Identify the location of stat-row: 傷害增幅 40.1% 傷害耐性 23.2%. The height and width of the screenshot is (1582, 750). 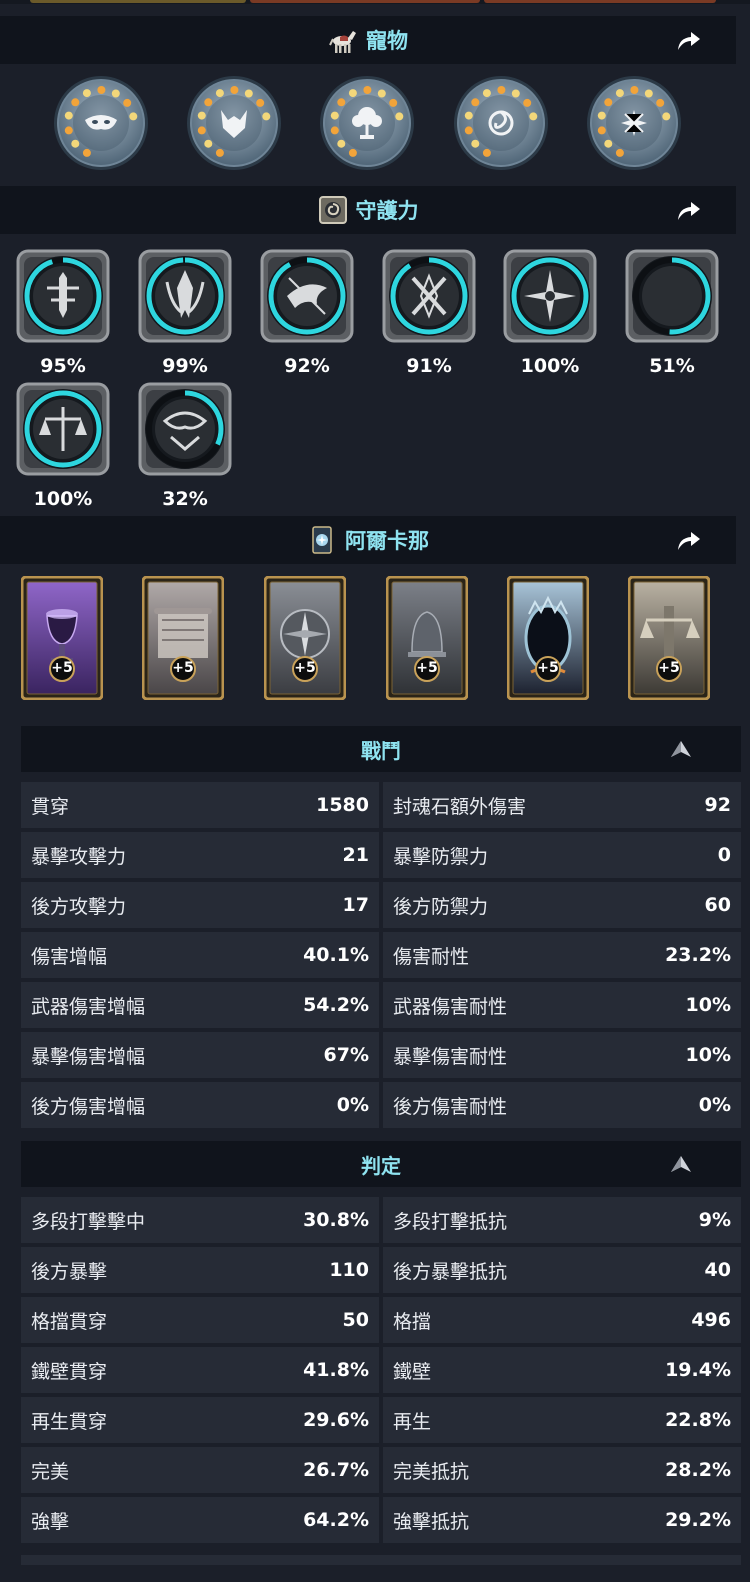
(381, 955).